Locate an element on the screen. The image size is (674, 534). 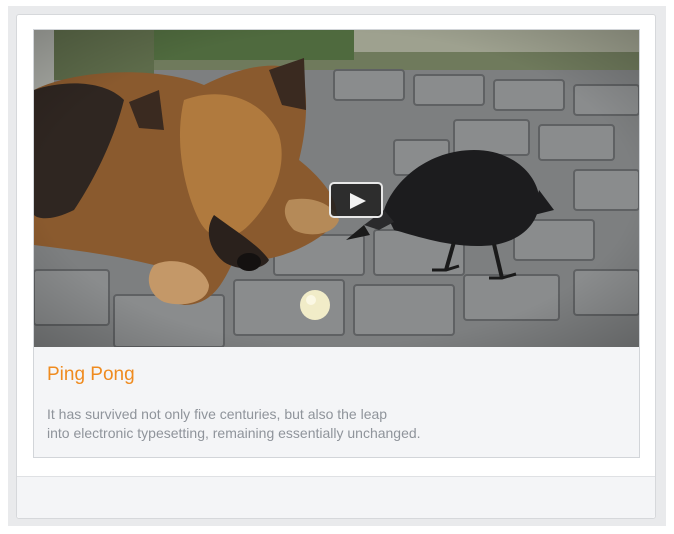
play-icon is located at coordinates (358, 201).